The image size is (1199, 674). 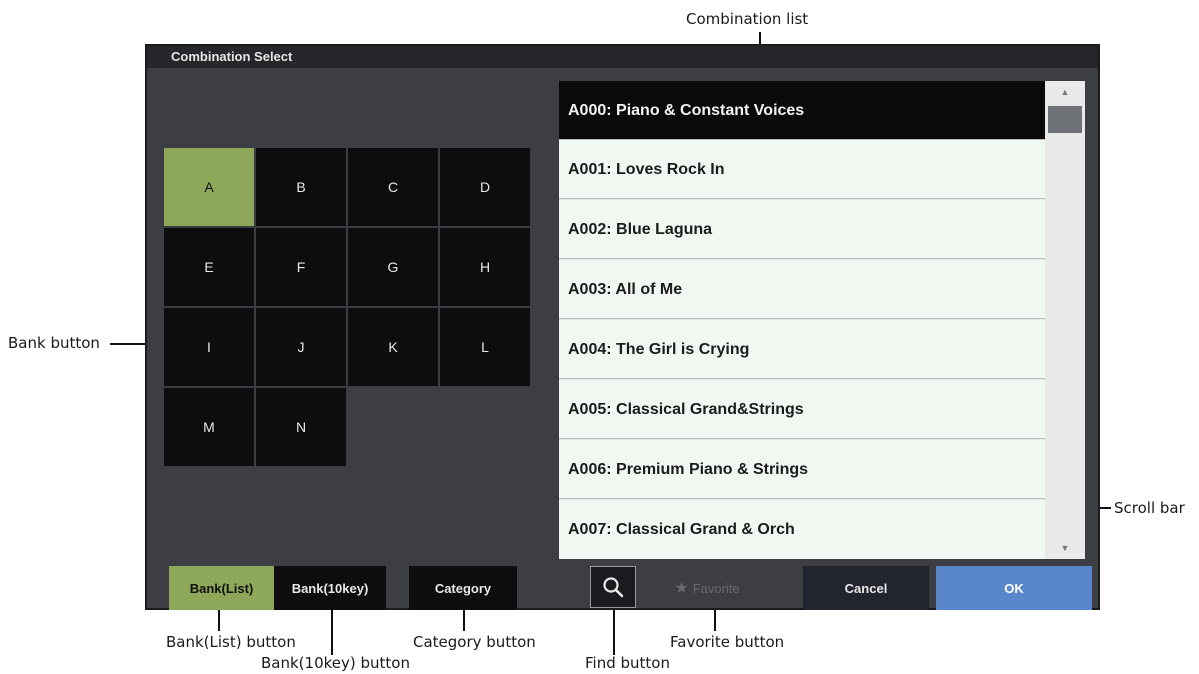 What do you see at coordinates (301, 427) in the screenshot?
I see `bank-button-n: N` at bounding box center [301, 427].